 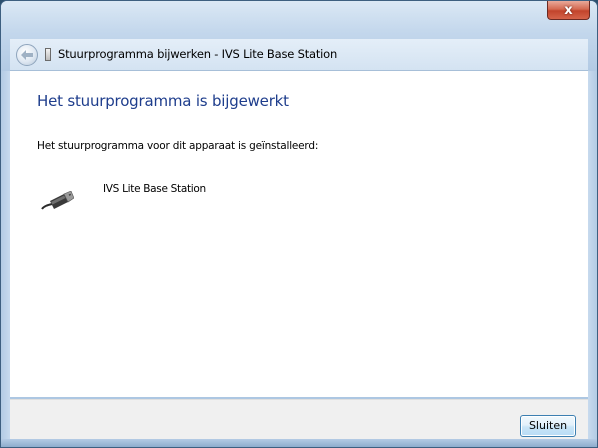 I want to click on page-heading: Het stuurprogramma is bijgewerkt, so click(x=163, y=101).